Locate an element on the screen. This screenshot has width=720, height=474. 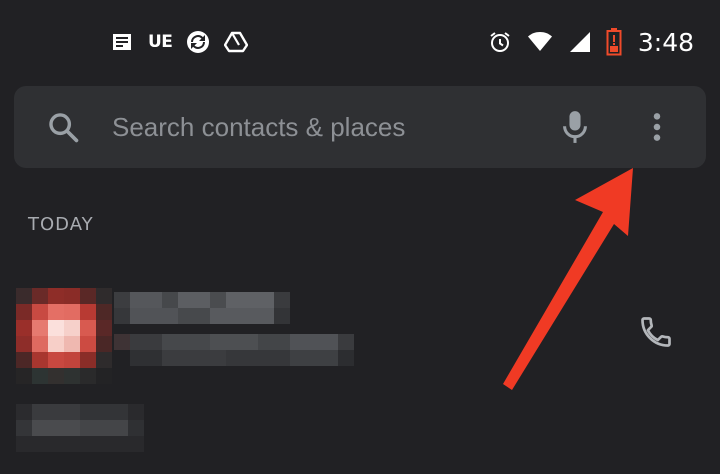
system-icons: 3:48 is located at coordinates (591, 42).